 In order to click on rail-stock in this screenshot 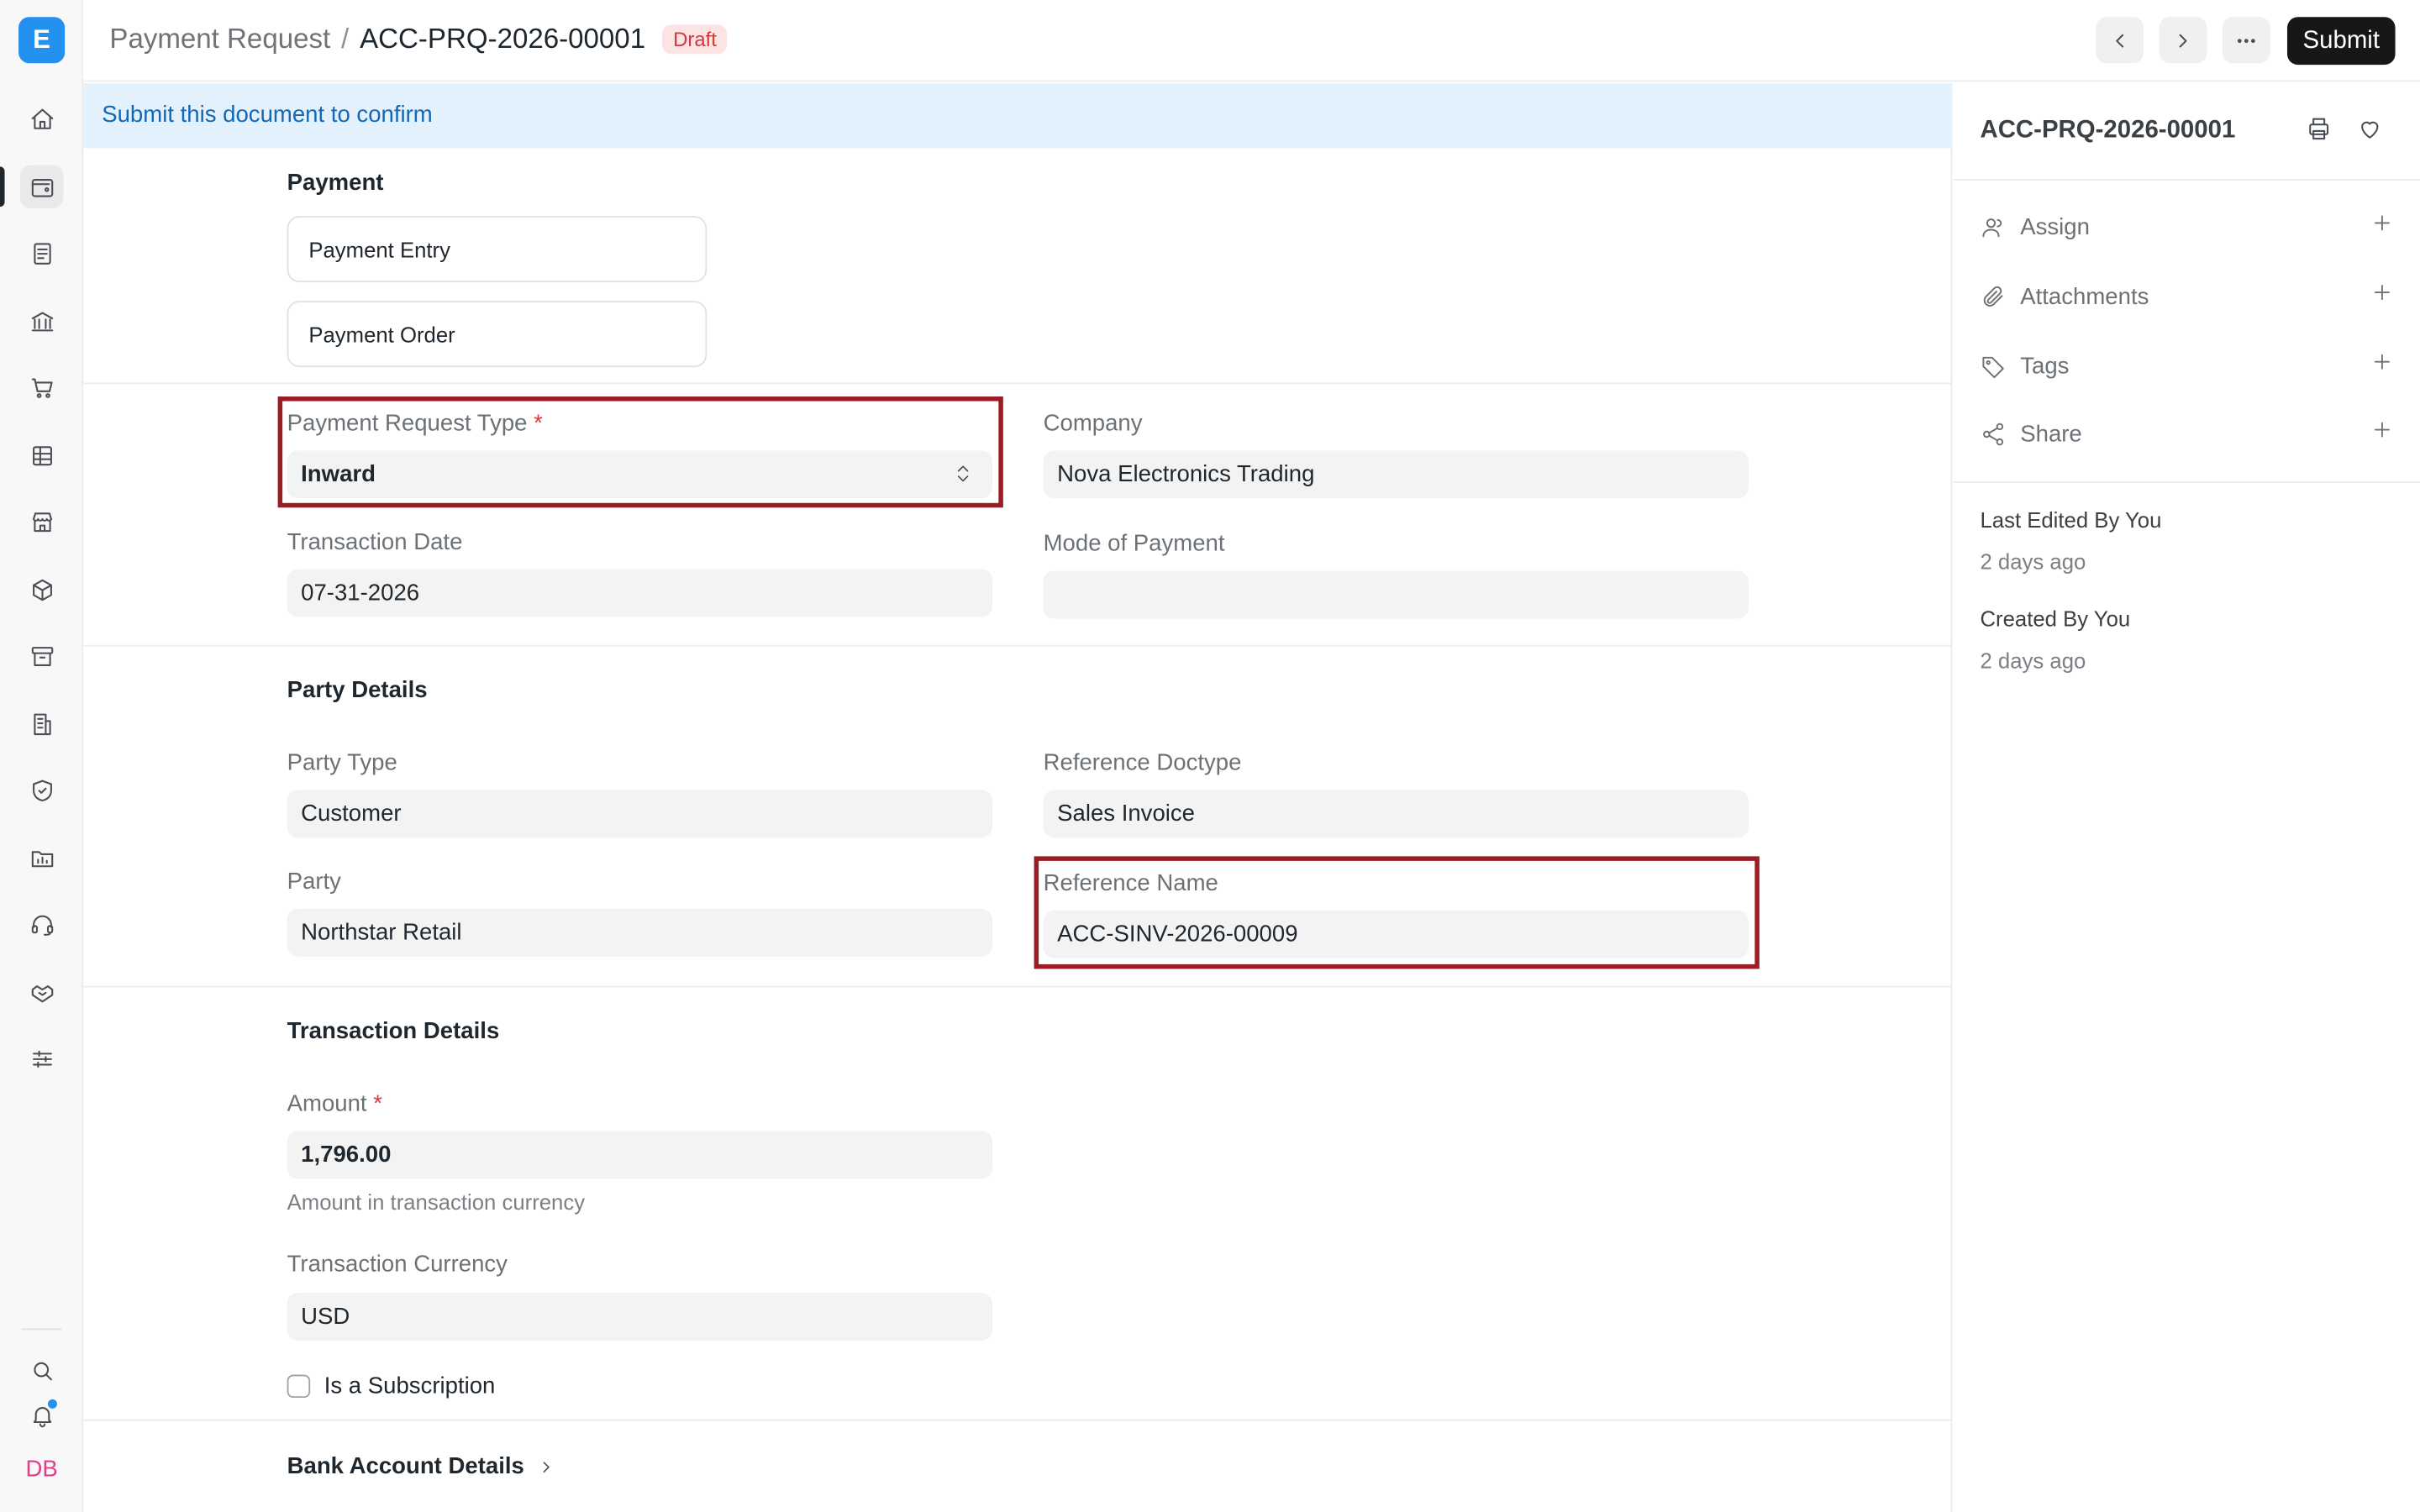, I will do `click(41, 589)`.